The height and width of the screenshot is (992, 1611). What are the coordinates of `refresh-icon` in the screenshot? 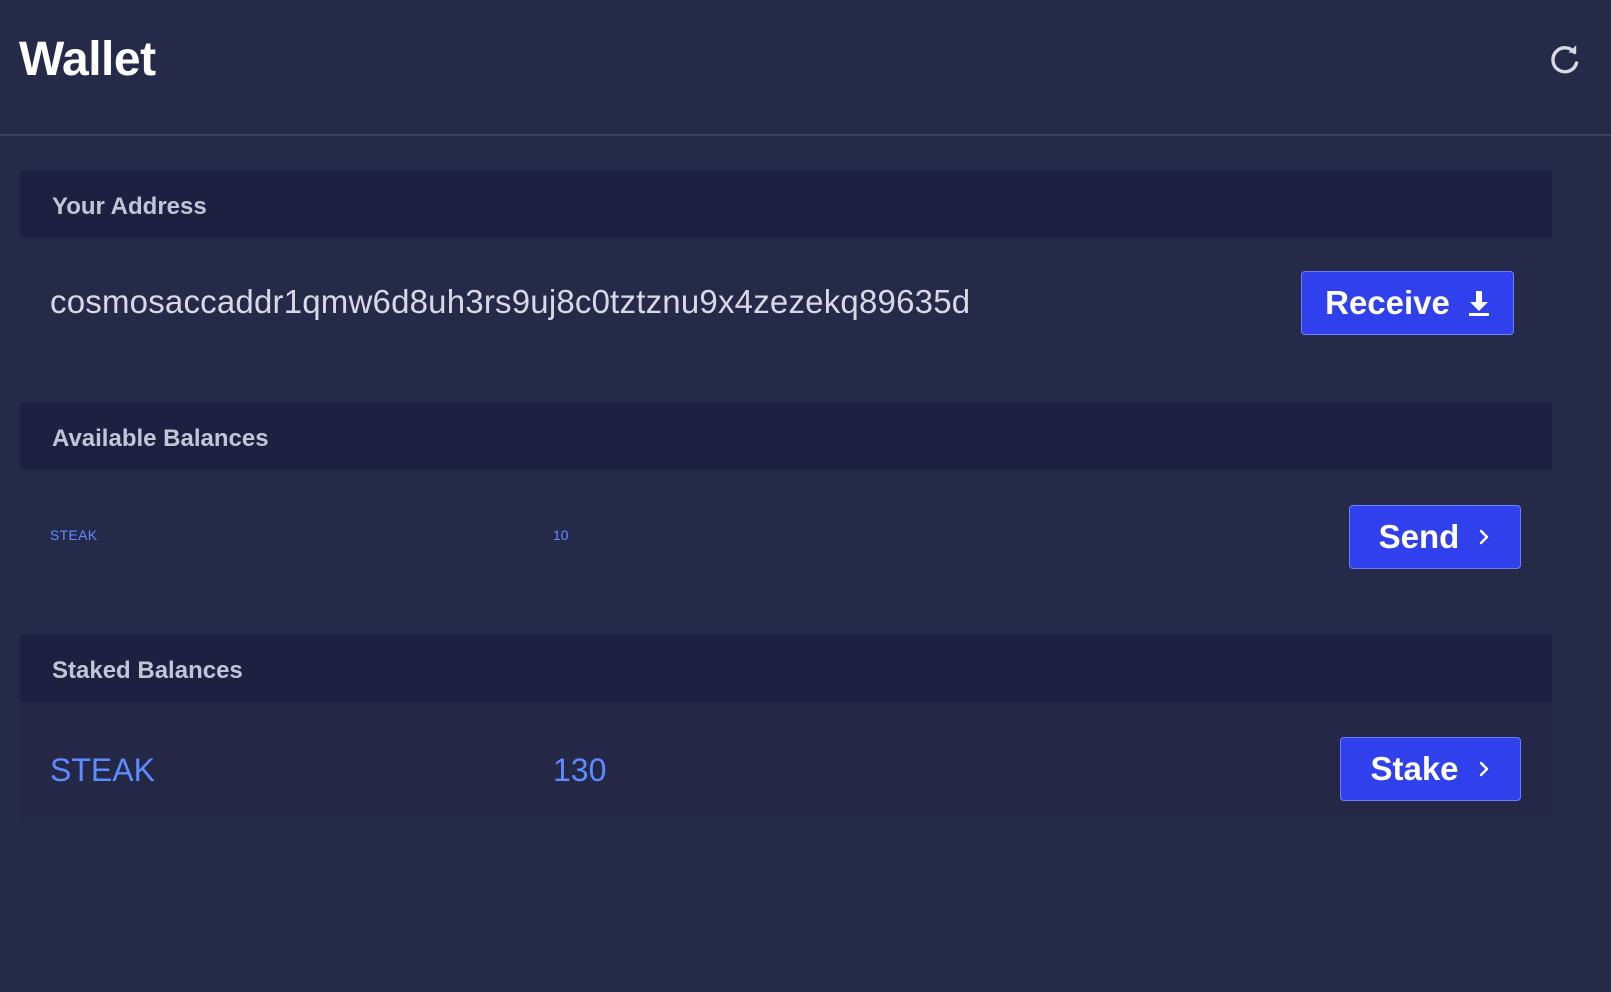 It's located at (1565, 59).